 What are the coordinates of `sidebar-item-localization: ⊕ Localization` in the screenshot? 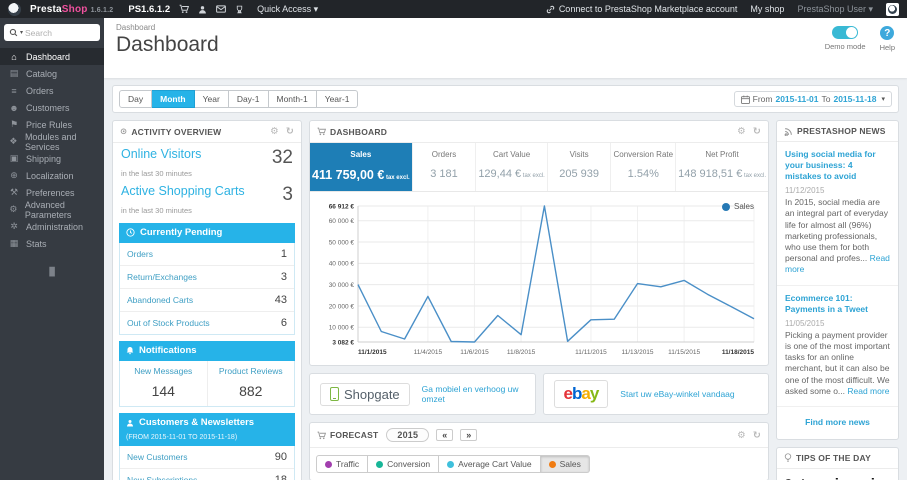 It's located at (52, 175).